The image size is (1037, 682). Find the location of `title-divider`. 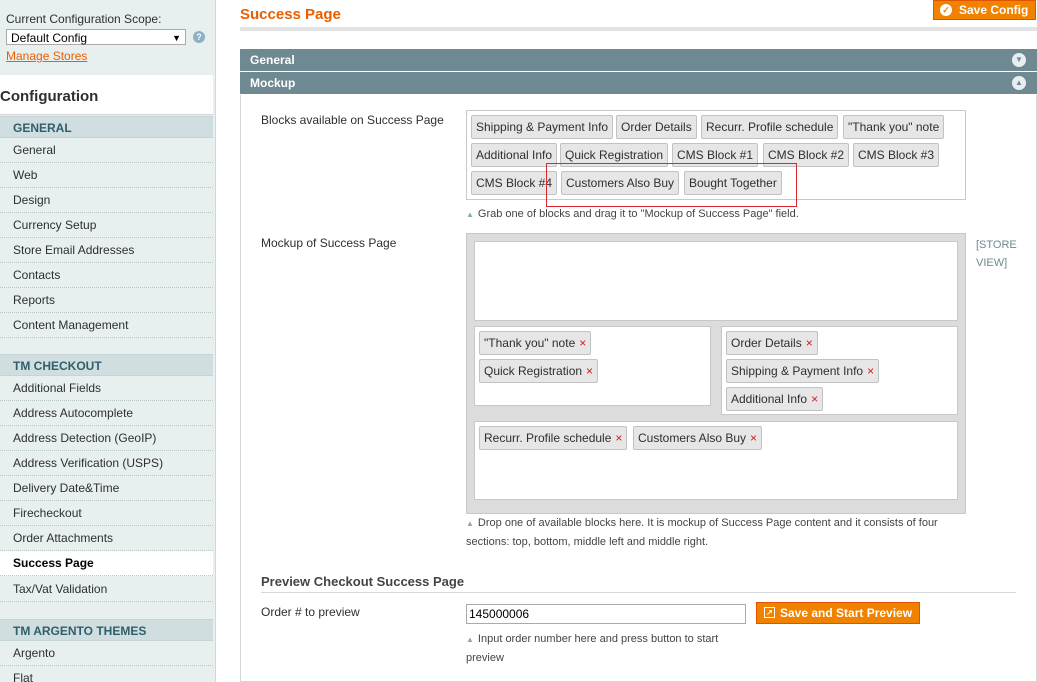

title-divider is located at coordinates (638, 29).